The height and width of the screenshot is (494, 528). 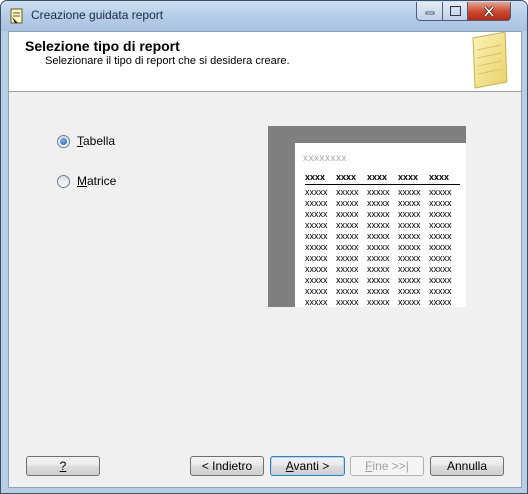 What do you see at coordinates (387, 466) in the screenshot?
I see `finish-button: Fine >>|` at bounding box center [387, 466].